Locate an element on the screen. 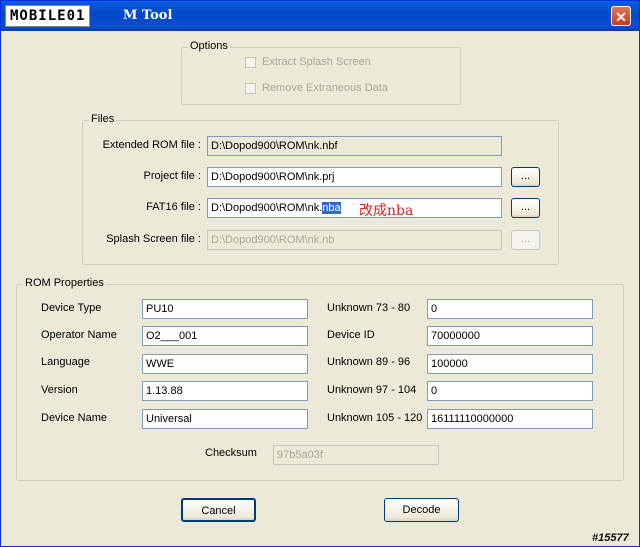 The height and width of the screenshot is (547, 640). extended-rom-label: Extended ROM file : is located at coordinates (151, 145).